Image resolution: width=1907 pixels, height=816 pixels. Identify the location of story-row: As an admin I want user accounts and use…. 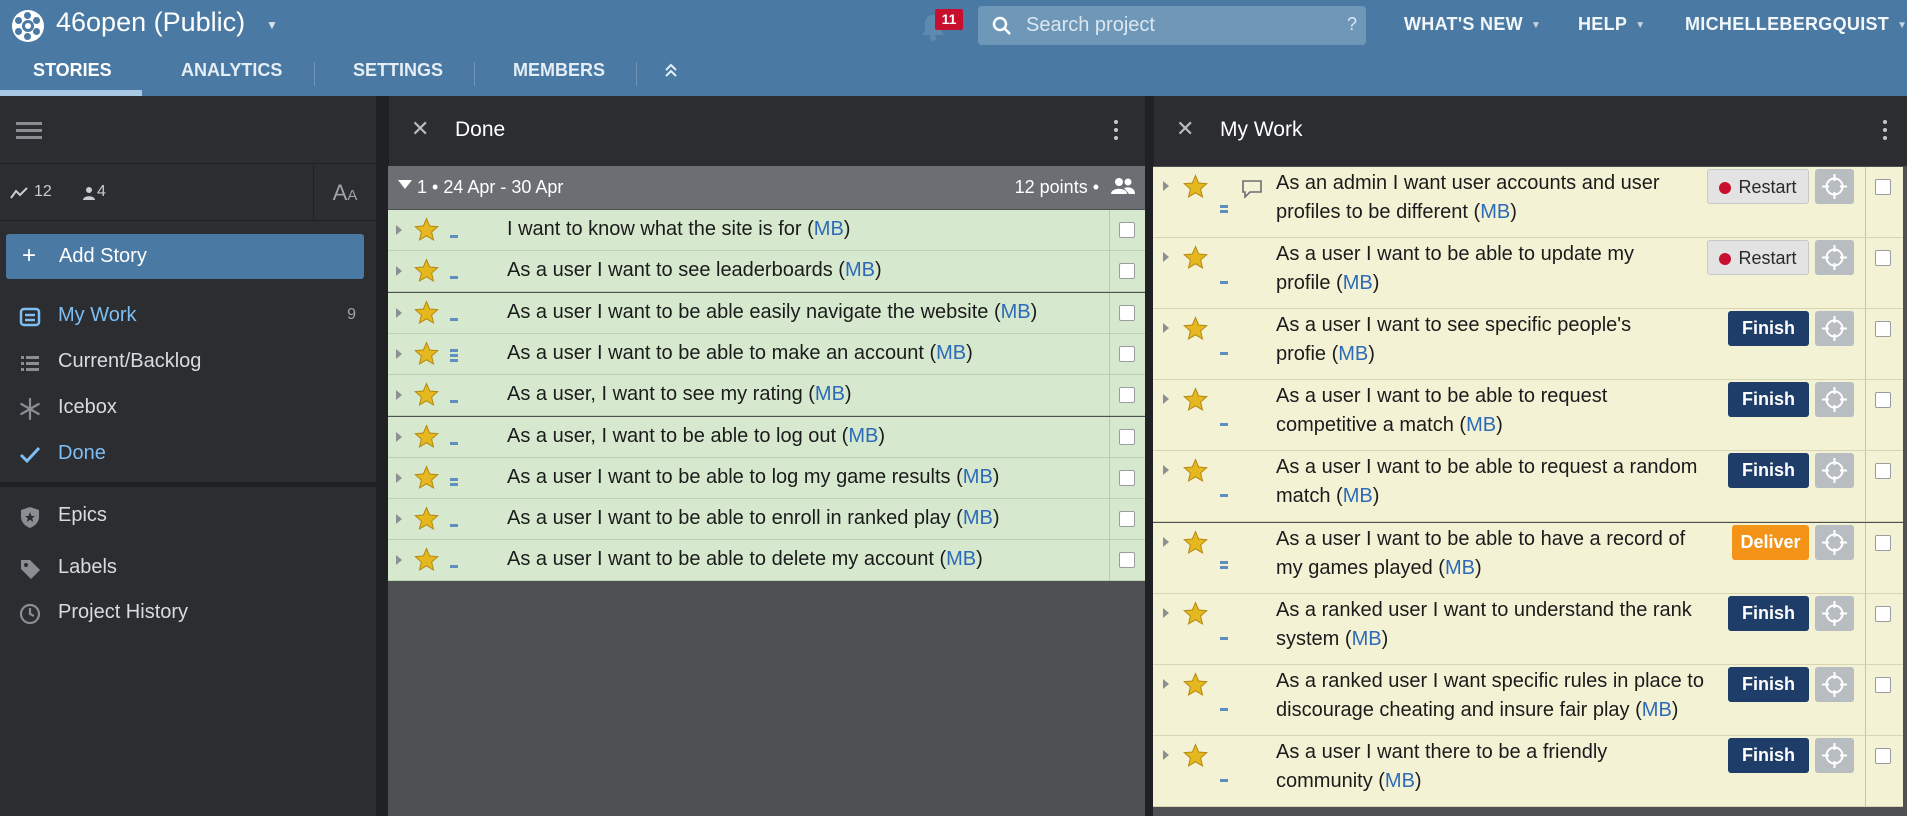
(1528, 202).